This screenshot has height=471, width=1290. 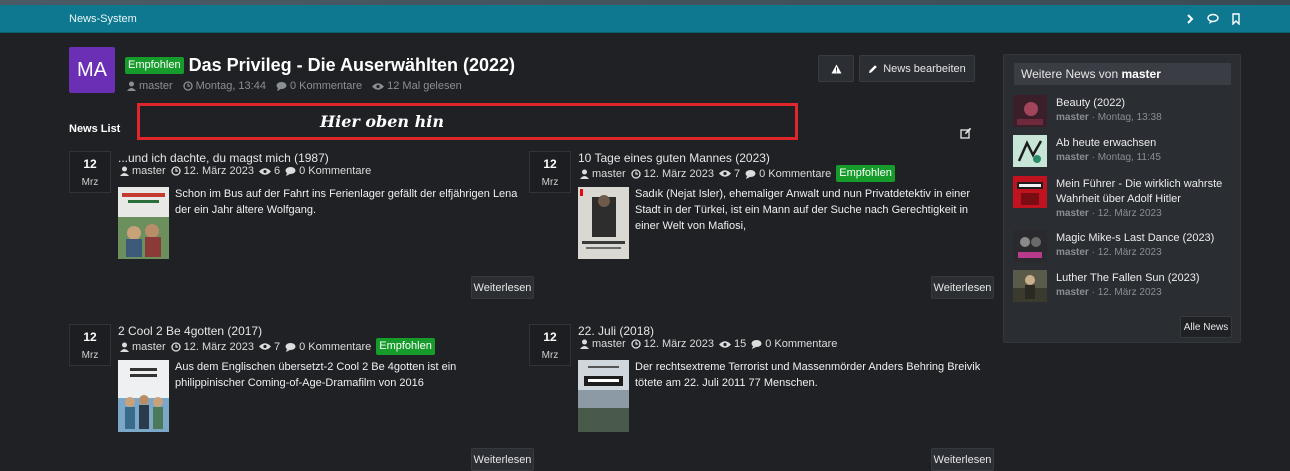 What do you see at coordinates (1129, 117) in the screenshot?
I see `sidebar-item-date: Montag, 13:38` at bounding box center [1129, 117].